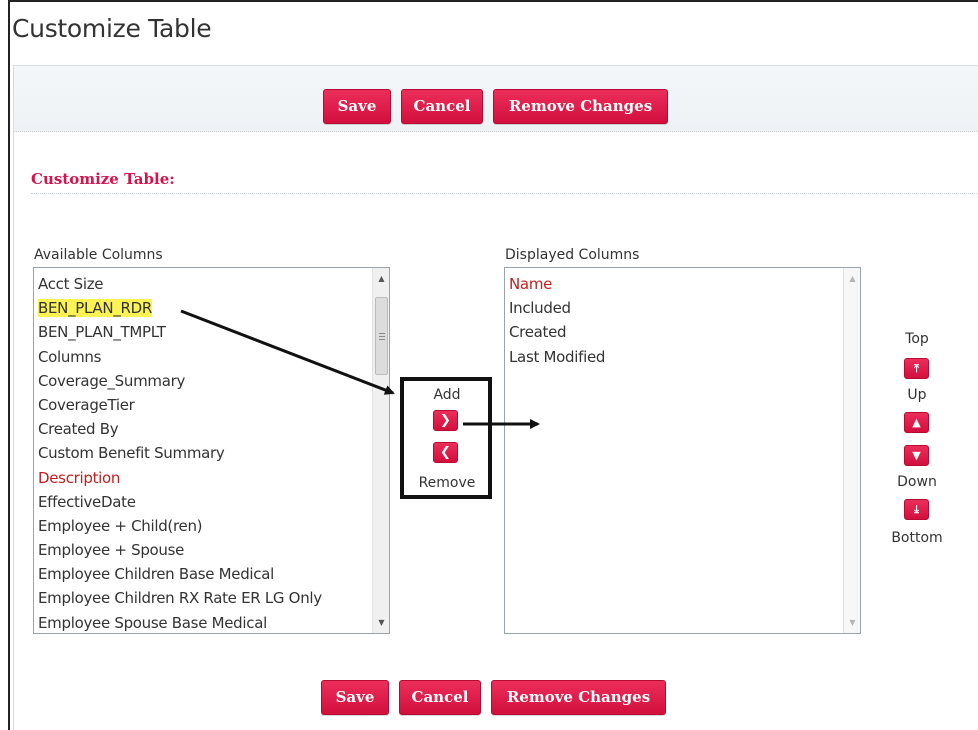 This screenshot has width=978, height=730. What do you see at coordinates (152, 622) in the screenshot?
I see `list-item-label: Employee Spouse Base Medical` at bounding box center [152, 622].